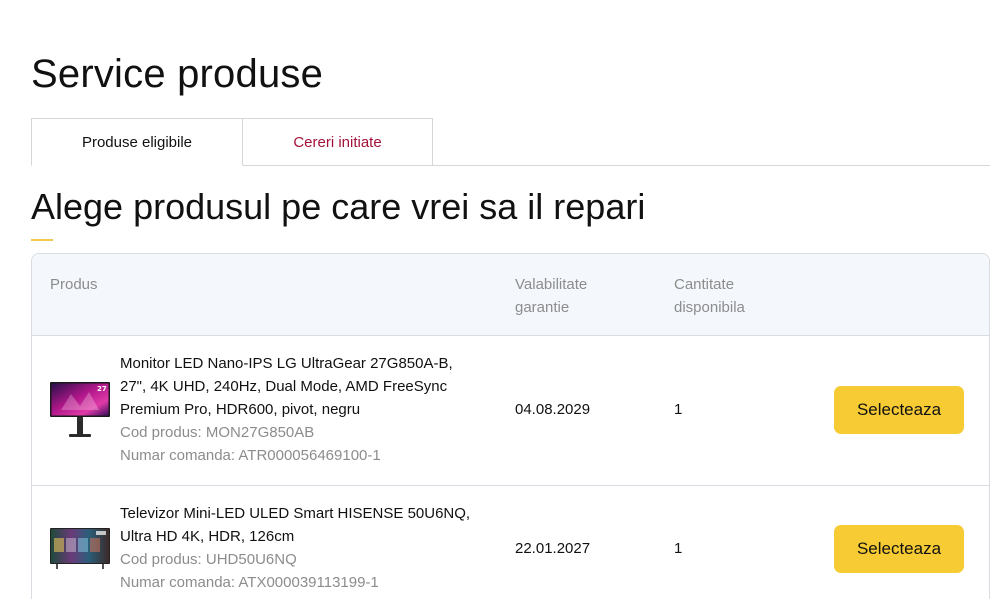  I want to click on tab-bar: Produse eligibile Cereri initiate, so click(510, 142).